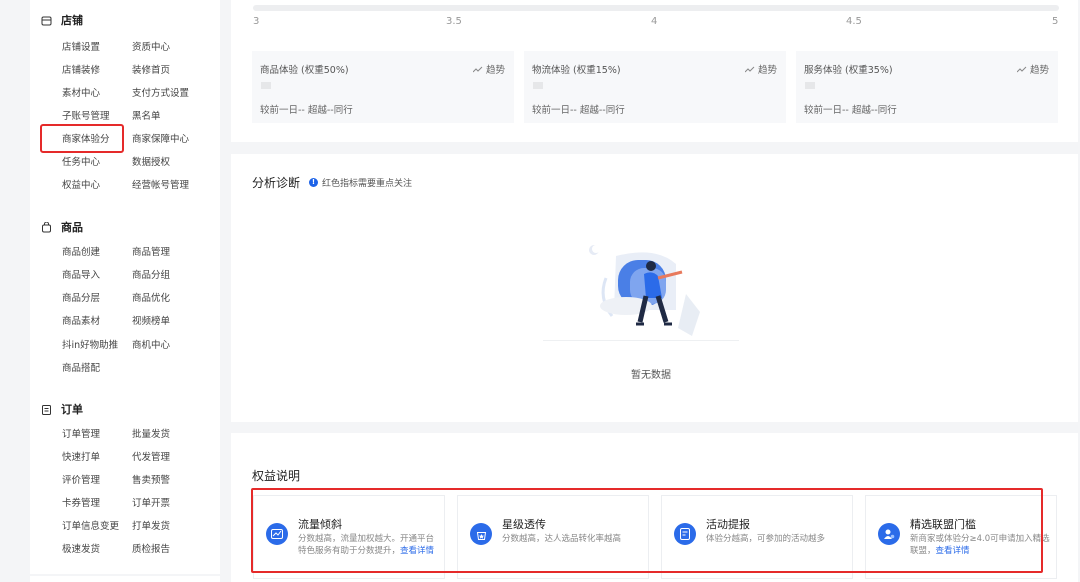 The width and height of the screenshot is (1080, 582). I want to click on sidebar-footer, so click(125, 579).